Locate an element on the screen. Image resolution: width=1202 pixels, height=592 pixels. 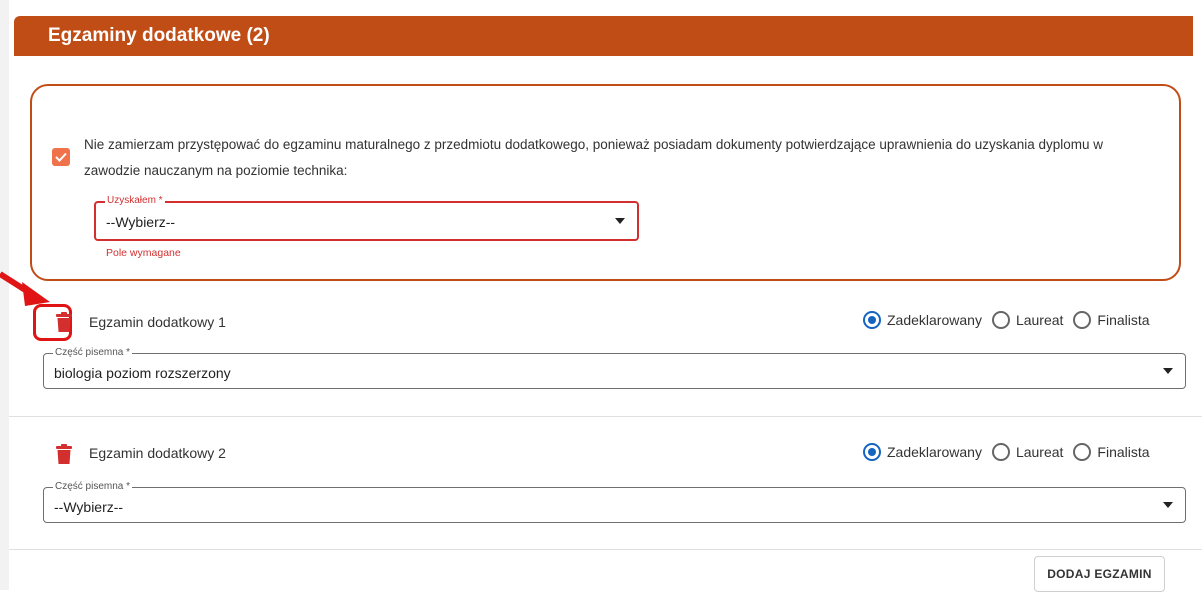
exam-1-title: Egzamin dodatkowy 1 is located at coordinates (157, 322).